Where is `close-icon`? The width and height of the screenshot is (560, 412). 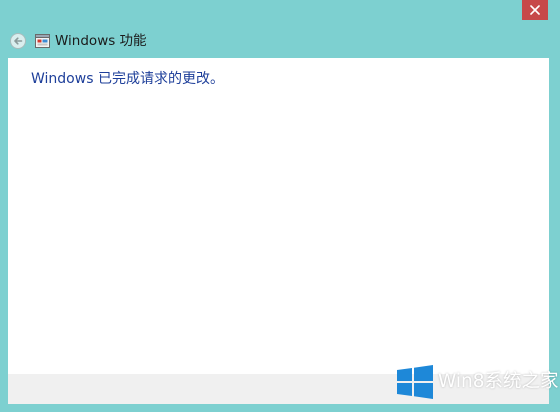 close-icon is located at coordinates (535, 10).